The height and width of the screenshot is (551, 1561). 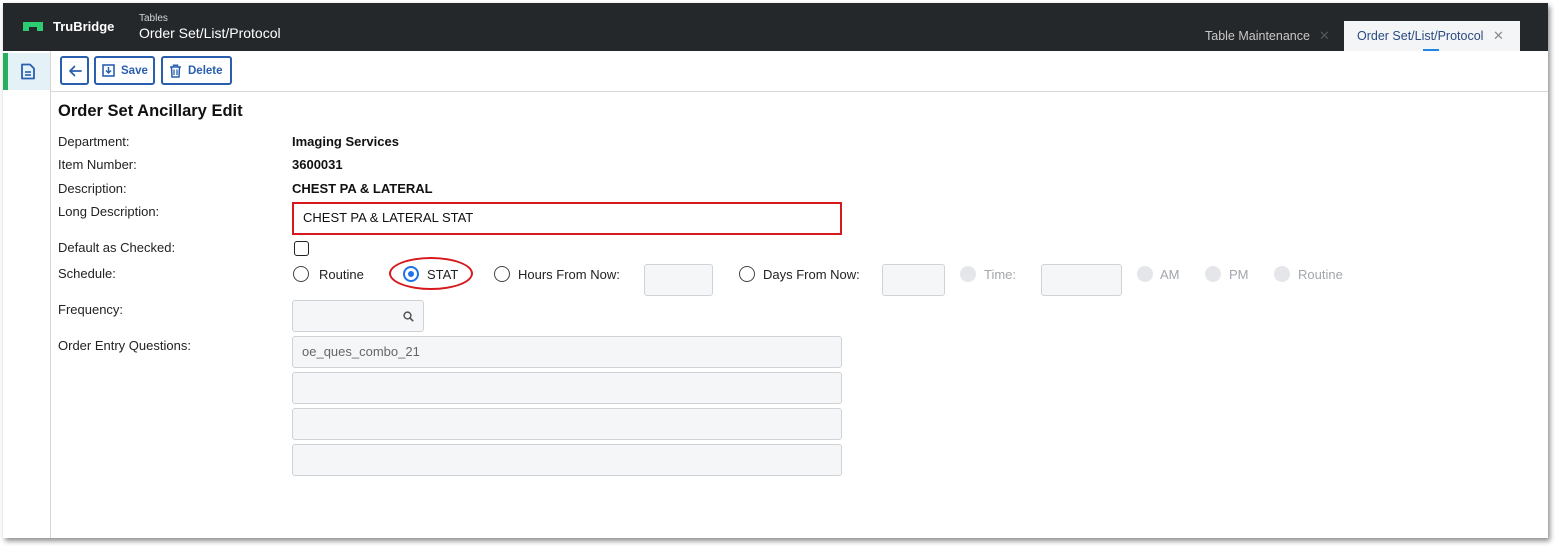 I want to click on schedule-routine-radio, so click(x=301, y=274).